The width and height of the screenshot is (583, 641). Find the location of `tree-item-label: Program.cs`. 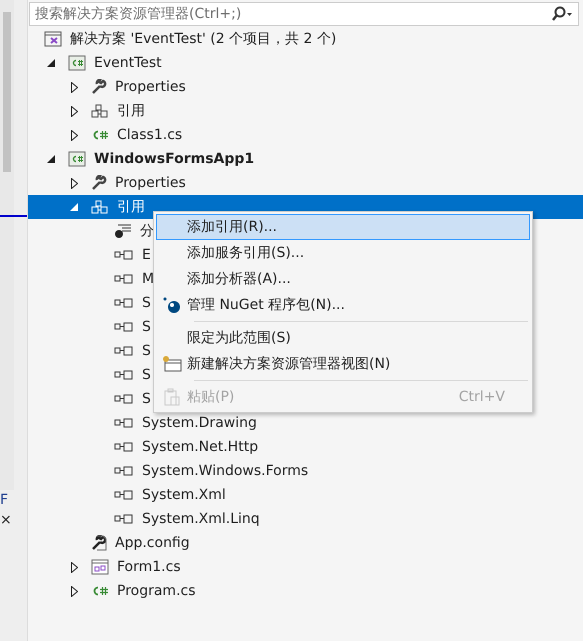

tree-item-label: Program.cs is located at coordinates (156, 591).